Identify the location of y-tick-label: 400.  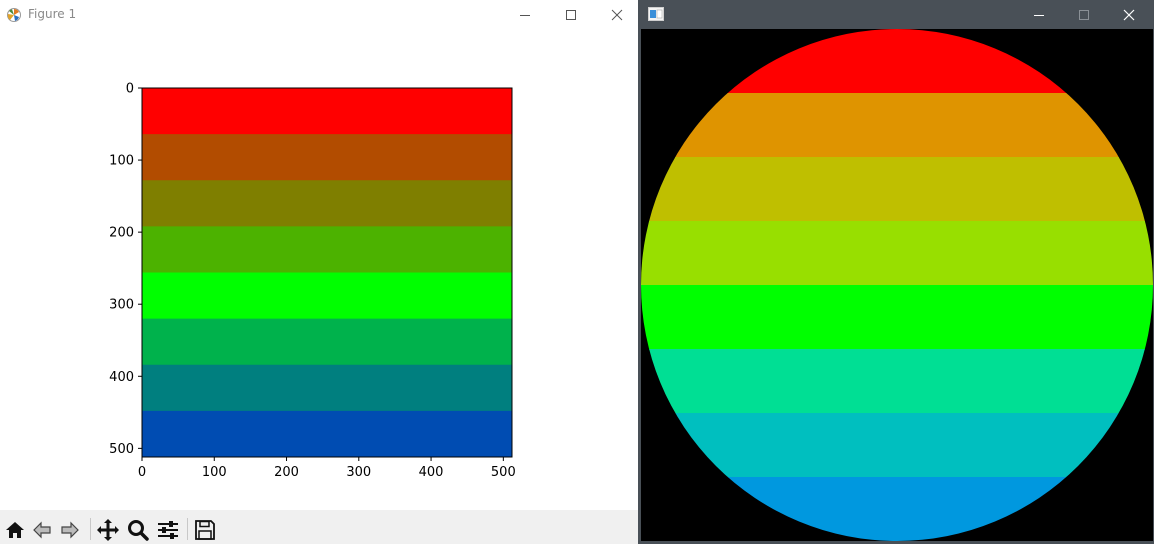
(121, 377).